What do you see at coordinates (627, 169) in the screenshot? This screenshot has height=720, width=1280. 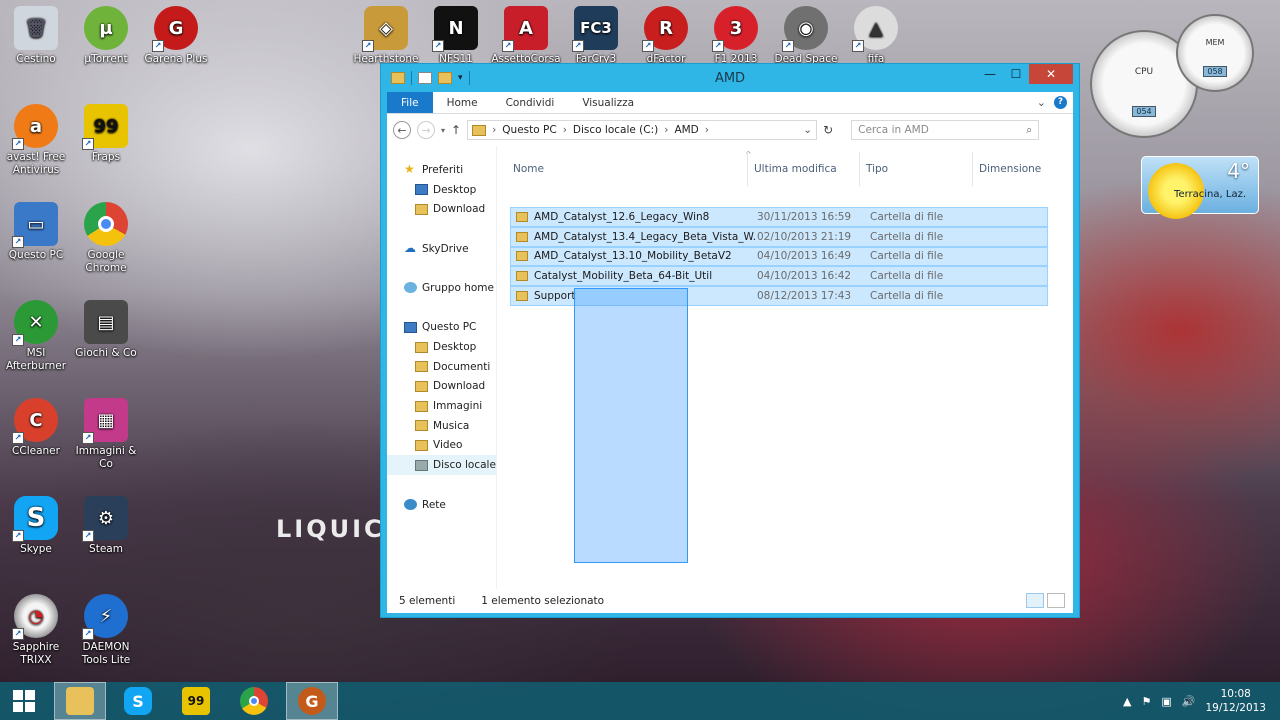 I see `column-name: Nome` at bounding box center [627, 169].